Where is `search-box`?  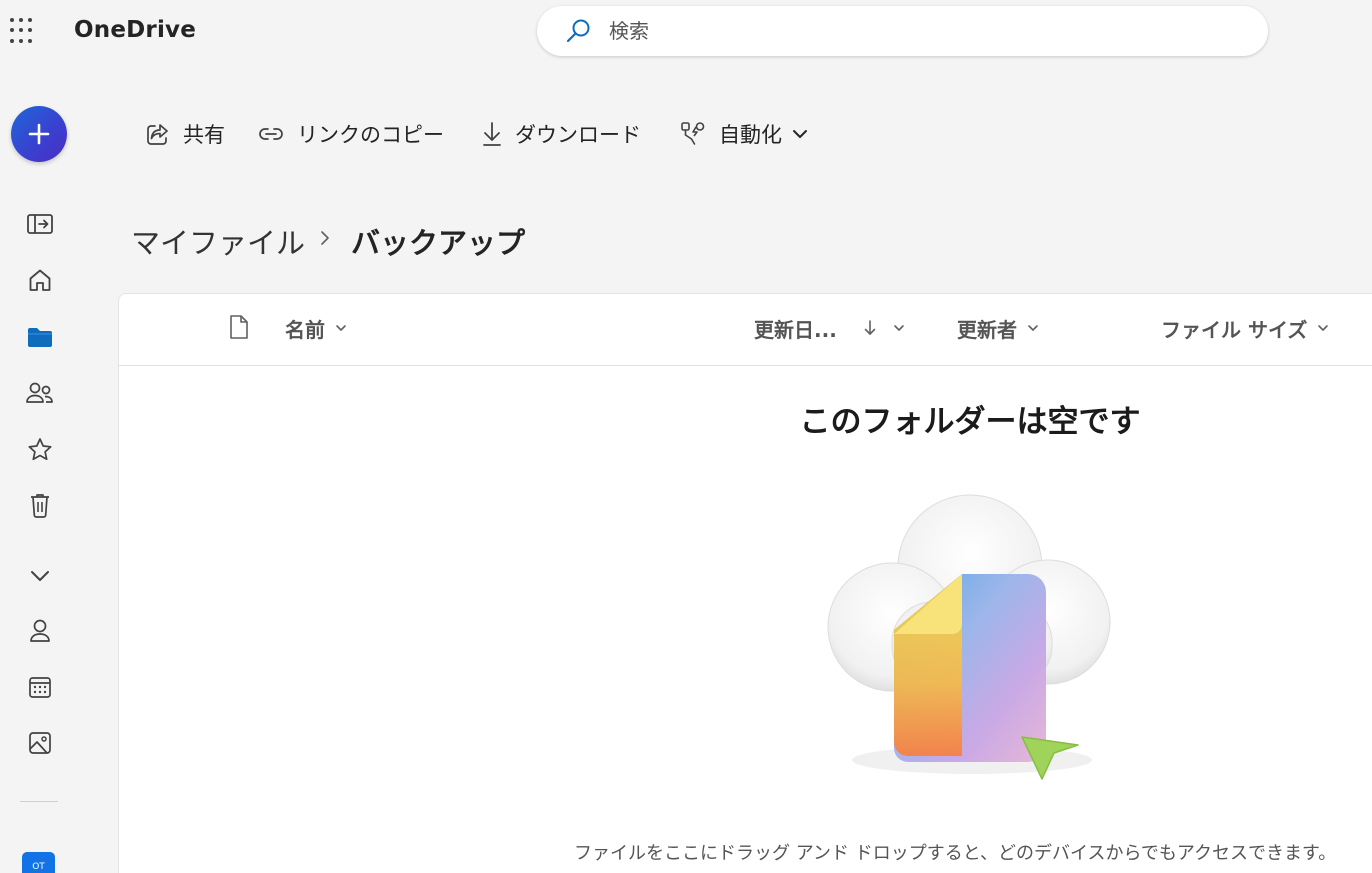
search-box is located at coordinates (902, 31).